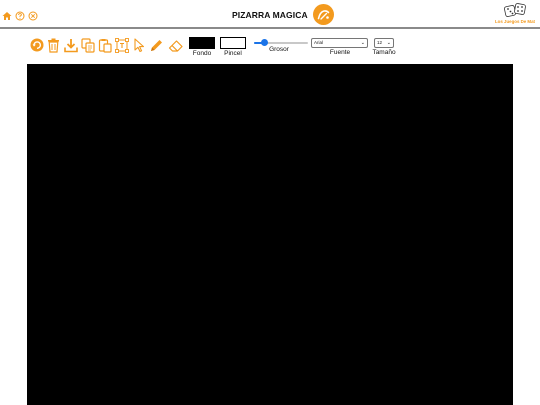  Describe the element at coordinates (88, 46) in the screenshot. I see `copy-icon` at that location.